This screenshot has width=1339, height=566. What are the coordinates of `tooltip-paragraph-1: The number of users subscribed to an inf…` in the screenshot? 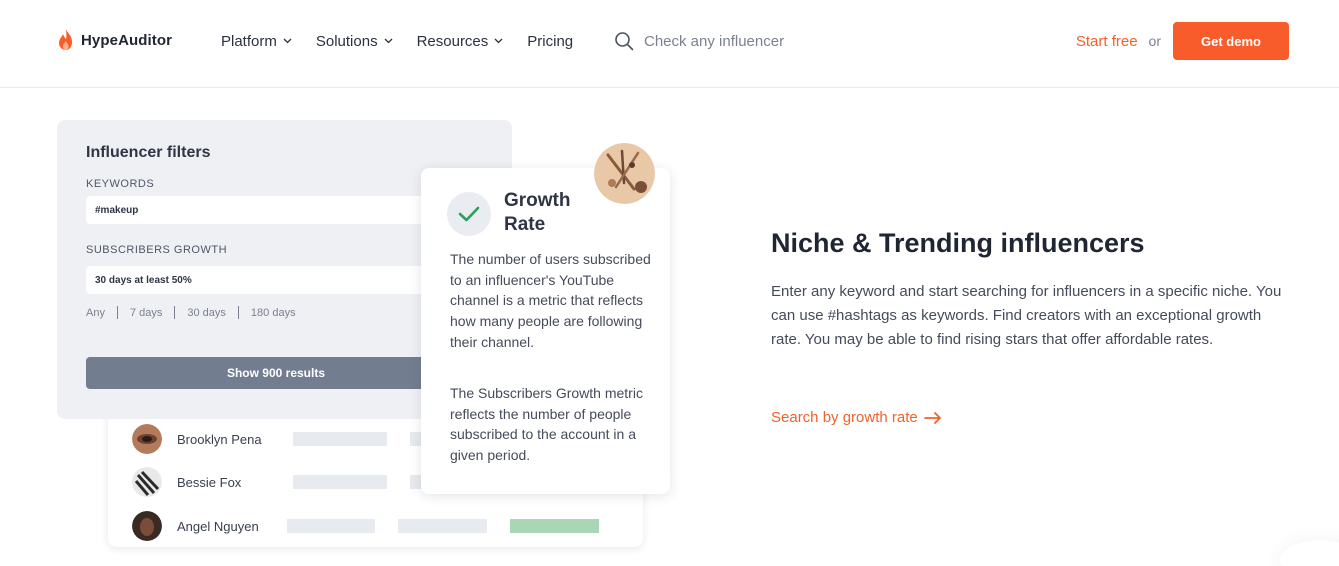 It's located at (550, 300).